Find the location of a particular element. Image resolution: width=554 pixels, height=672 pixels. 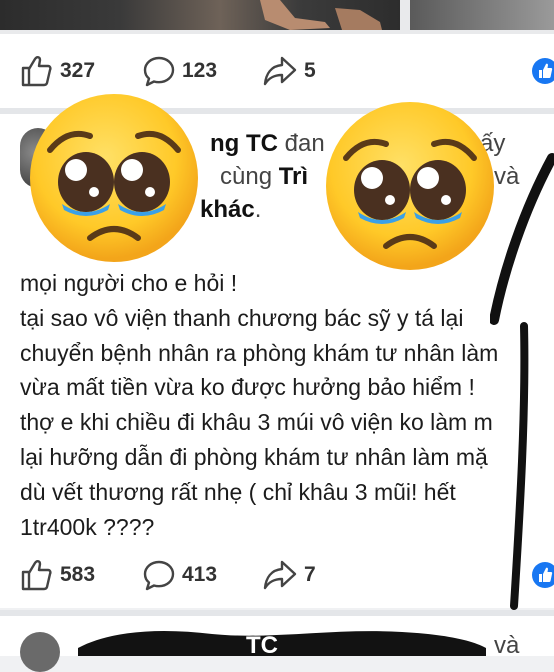

comment-button: 413 is located at coordinates (179, 575).